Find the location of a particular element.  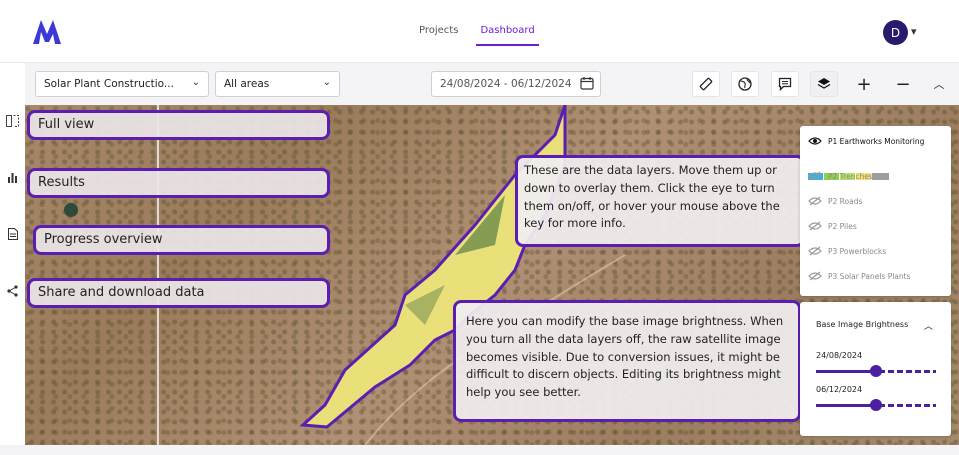

ruler-button is located at coordinates (706, 84).